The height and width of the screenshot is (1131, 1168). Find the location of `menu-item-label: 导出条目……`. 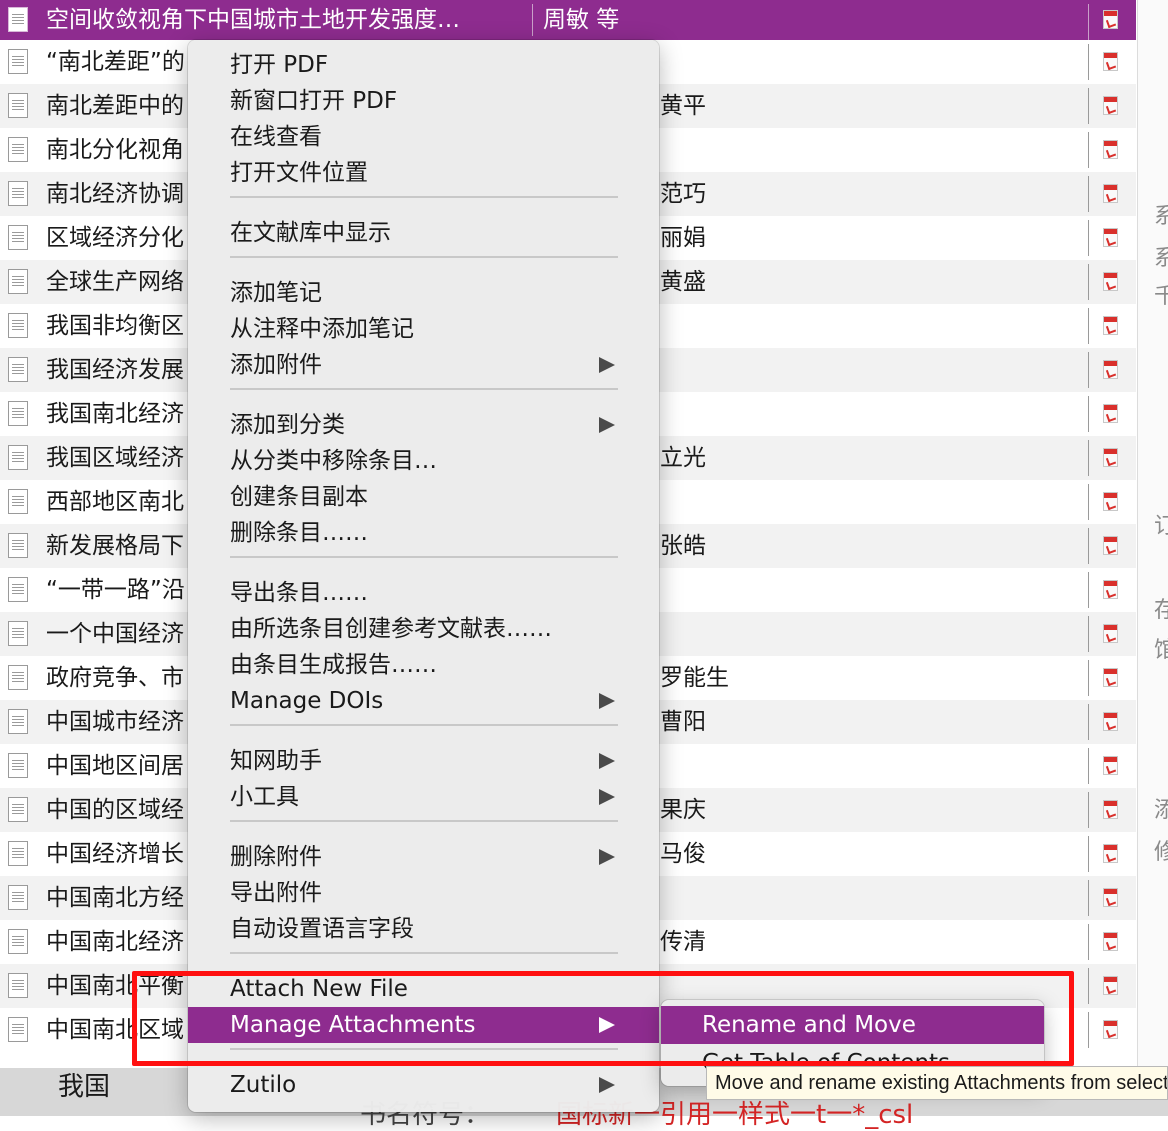

menu-item-label: 导出条目…… is located at coordinates (299, 593).